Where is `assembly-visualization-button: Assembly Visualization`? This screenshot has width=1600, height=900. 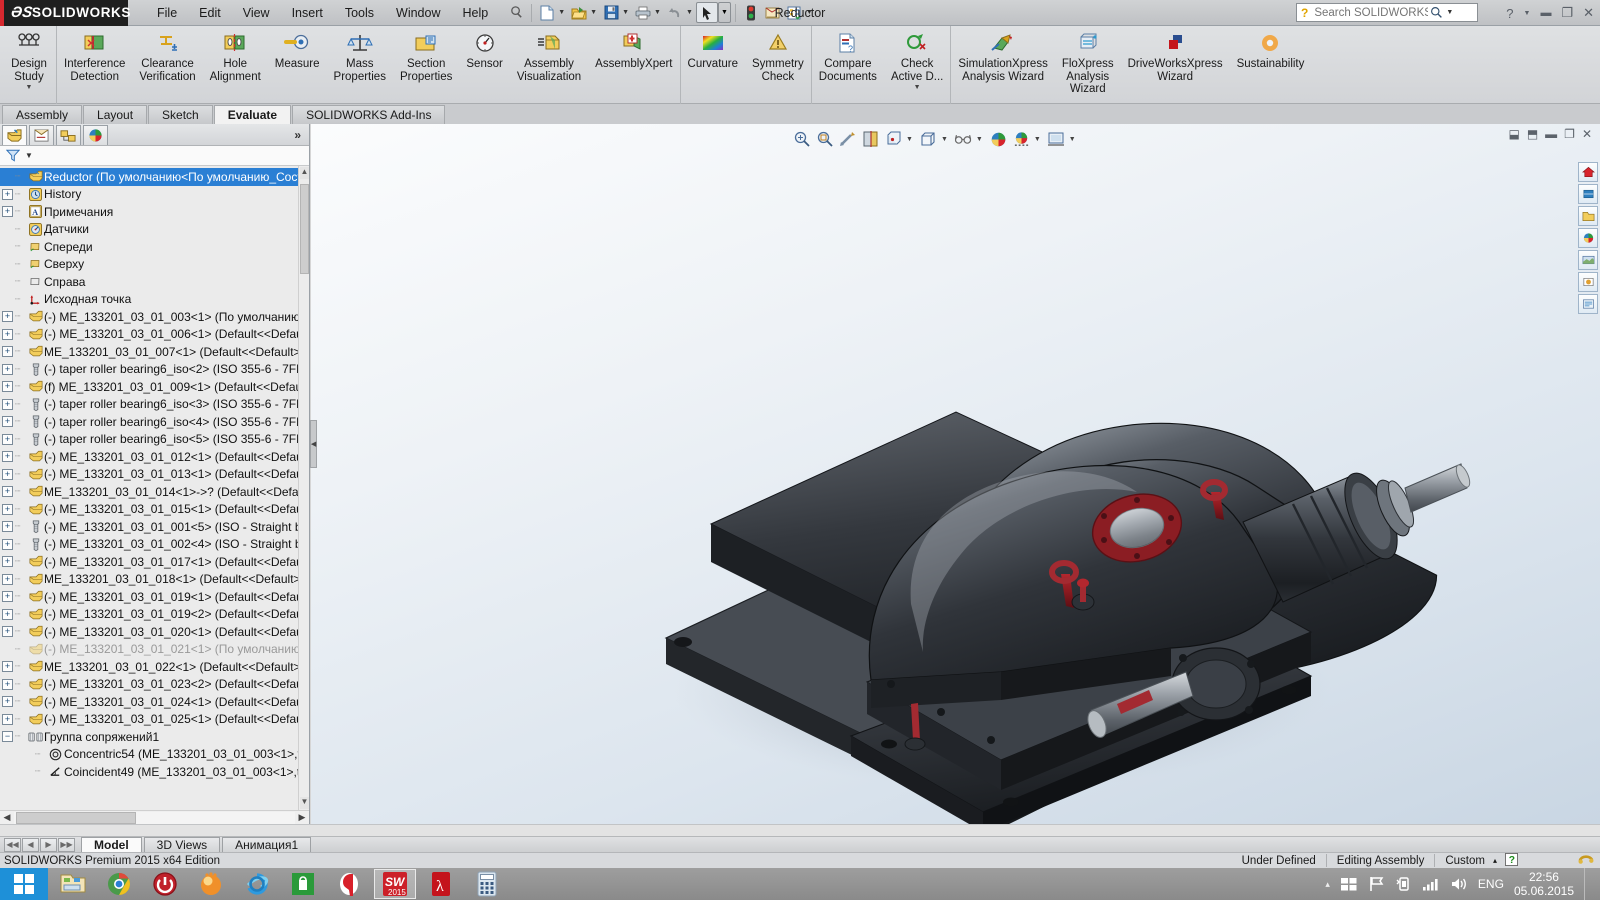
assembly-visualization-button: Assembly Visualization is located at coordinates (549, 55).